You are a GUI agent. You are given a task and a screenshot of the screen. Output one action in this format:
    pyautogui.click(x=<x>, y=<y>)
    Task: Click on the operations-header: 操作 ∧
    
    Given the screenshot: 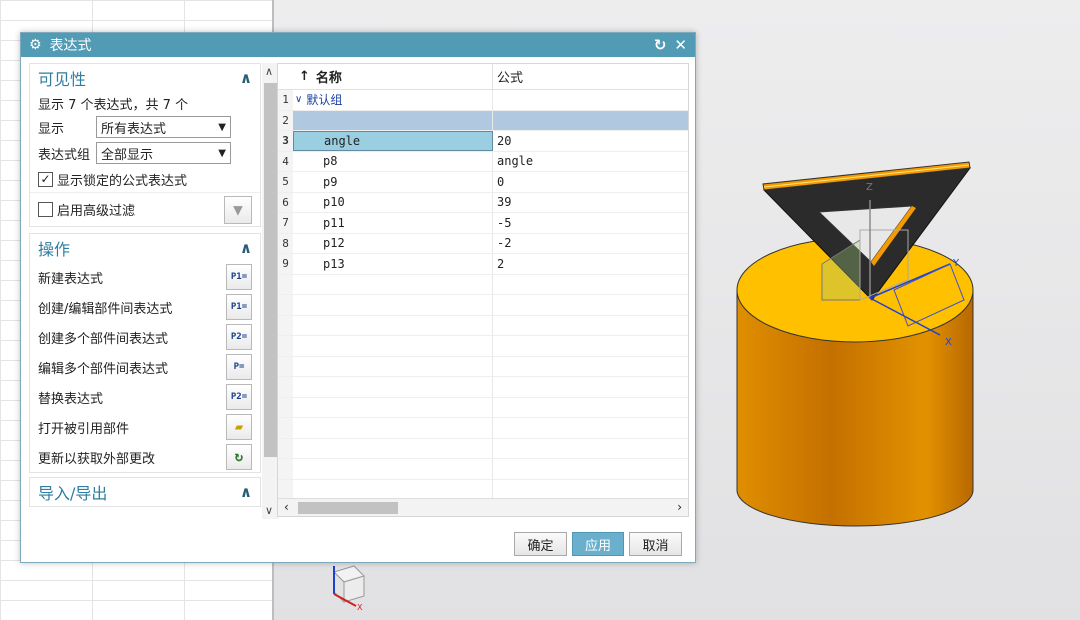 What is the action you would take?
    pyautogui.click(x=145, y=248)
    